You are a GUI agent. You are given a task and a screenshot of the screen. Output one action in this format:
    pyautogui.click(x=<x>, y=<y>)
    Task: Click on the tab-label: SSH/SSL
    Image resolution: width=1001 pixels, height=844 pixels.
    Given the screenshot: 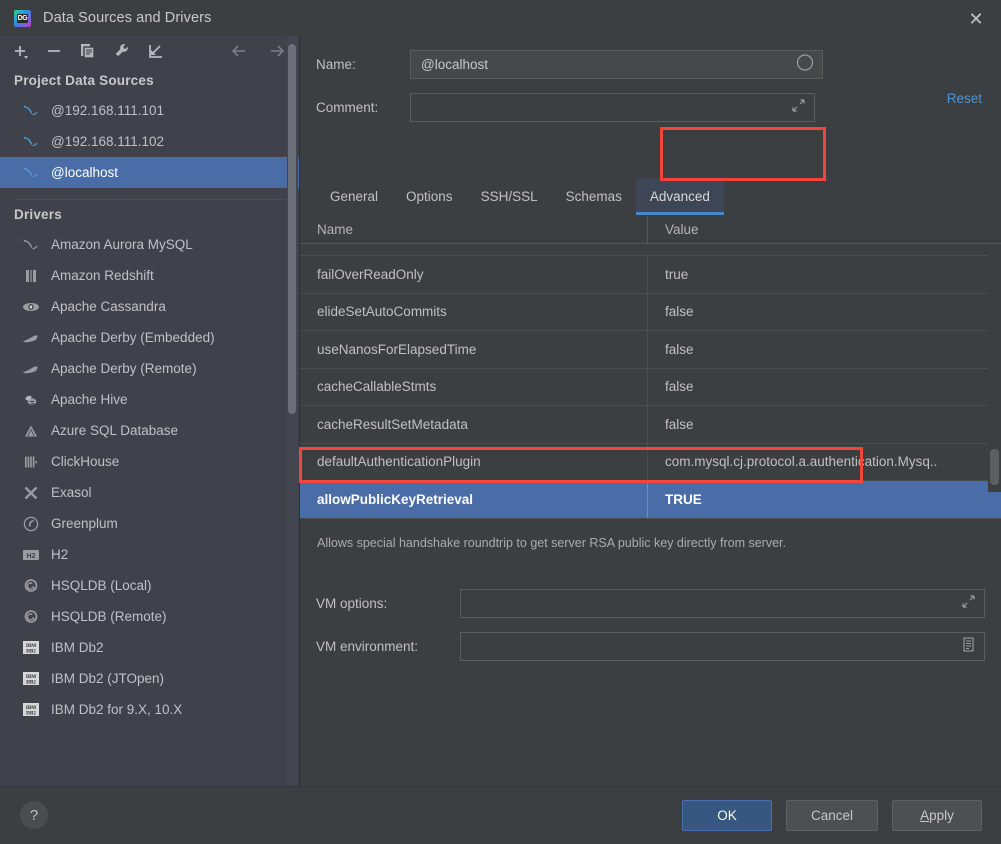 What is the action you would take?
    pyautogui.click(x=509, y=196)
    